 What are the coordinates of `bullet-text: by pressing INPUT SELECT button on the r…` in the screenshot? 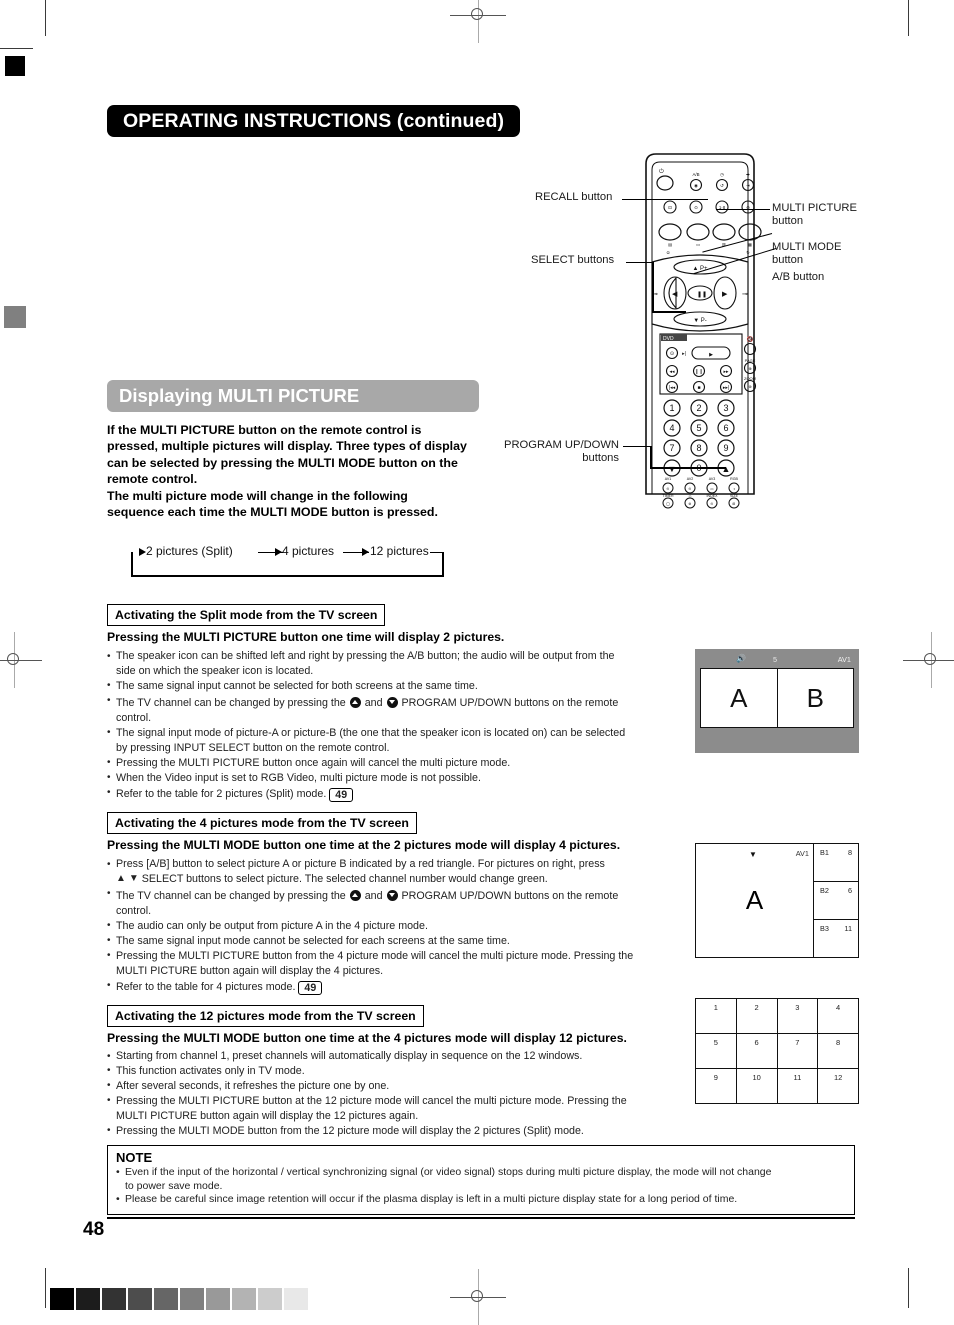 It's located at (253, 747).